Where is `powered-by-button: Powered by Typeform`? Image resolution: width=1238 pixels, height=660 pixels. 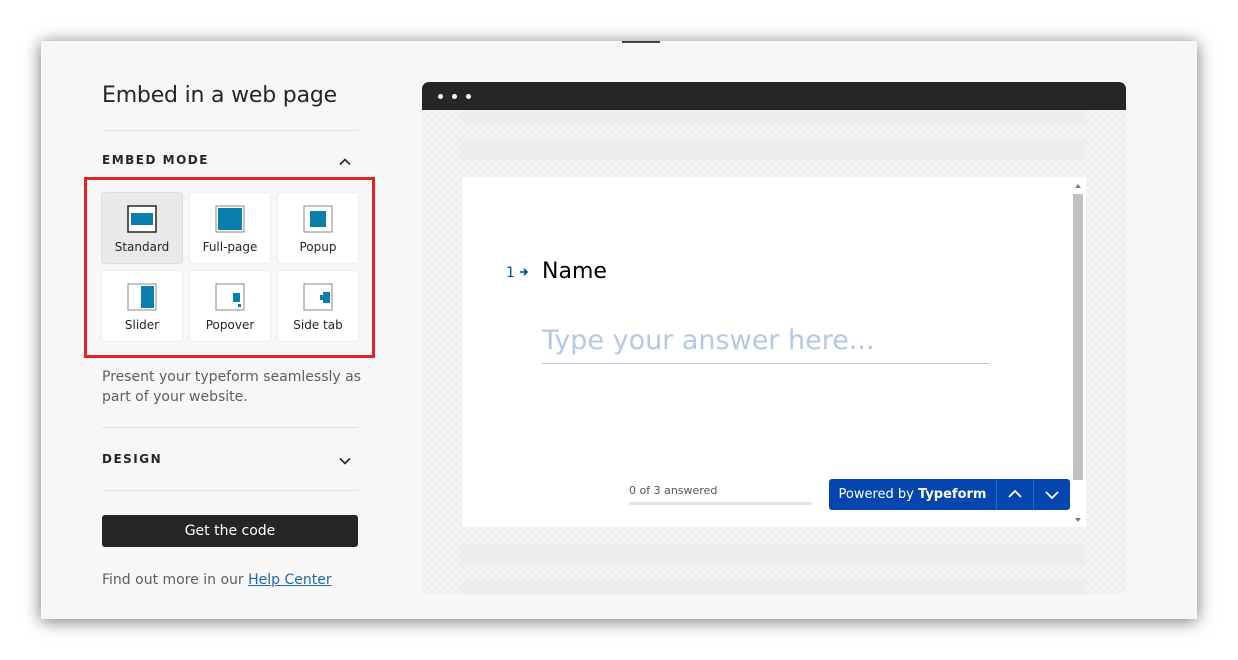 powered-by-button: Powered by Typeform is located at coordinates (912, 494).